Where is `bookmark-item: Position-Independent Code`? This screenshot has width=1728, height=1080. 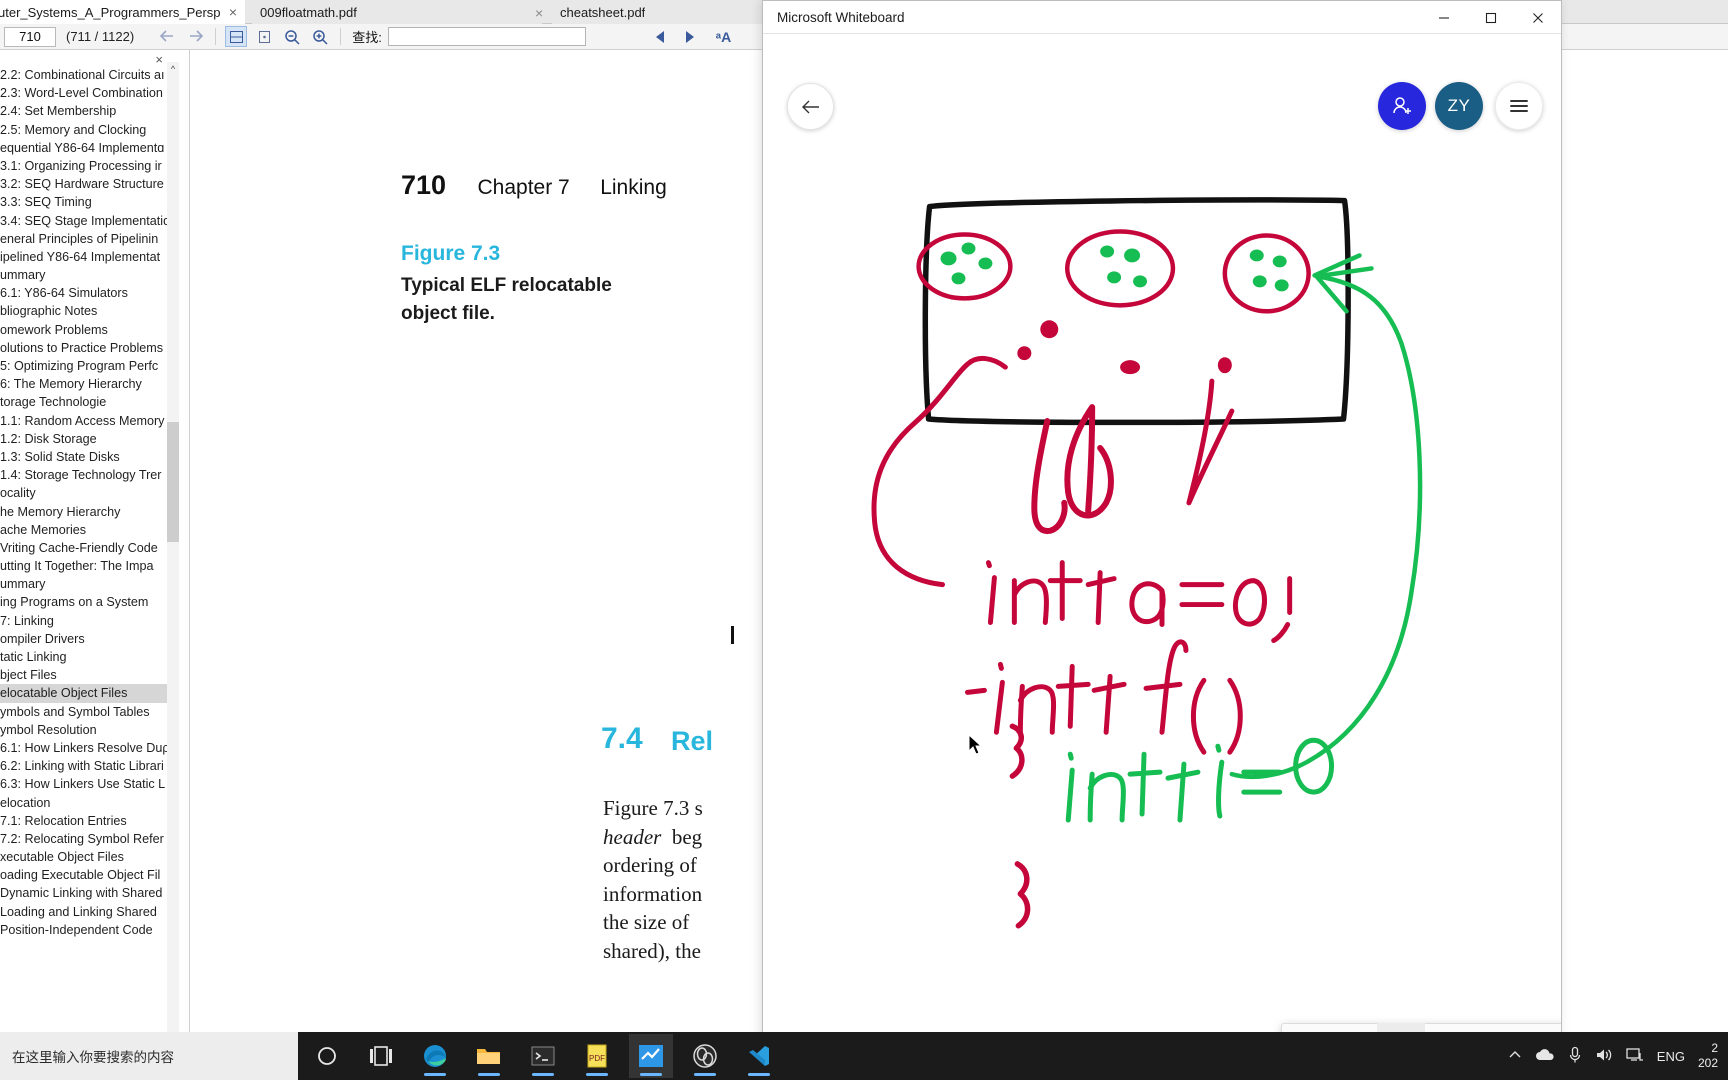
bookmark-item: Position-Independent Code is located at coordinates (88, 930).